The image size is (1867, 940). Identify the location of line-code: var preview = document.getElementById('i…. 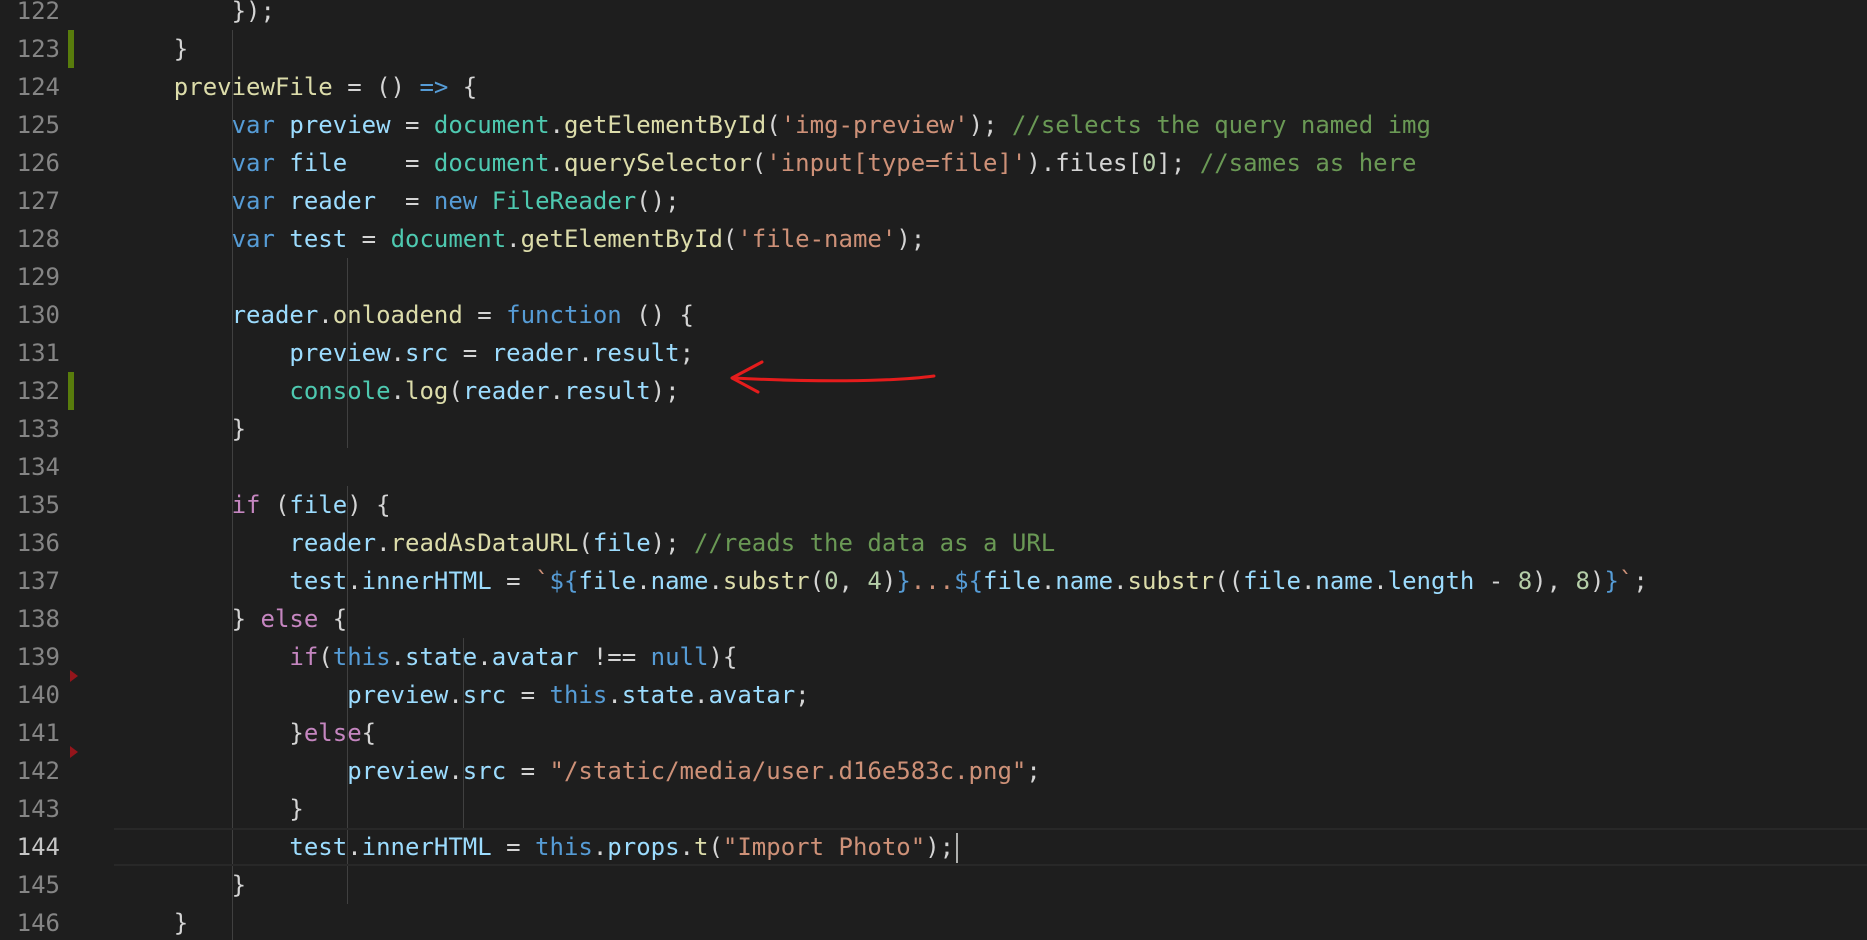
(773, 125).